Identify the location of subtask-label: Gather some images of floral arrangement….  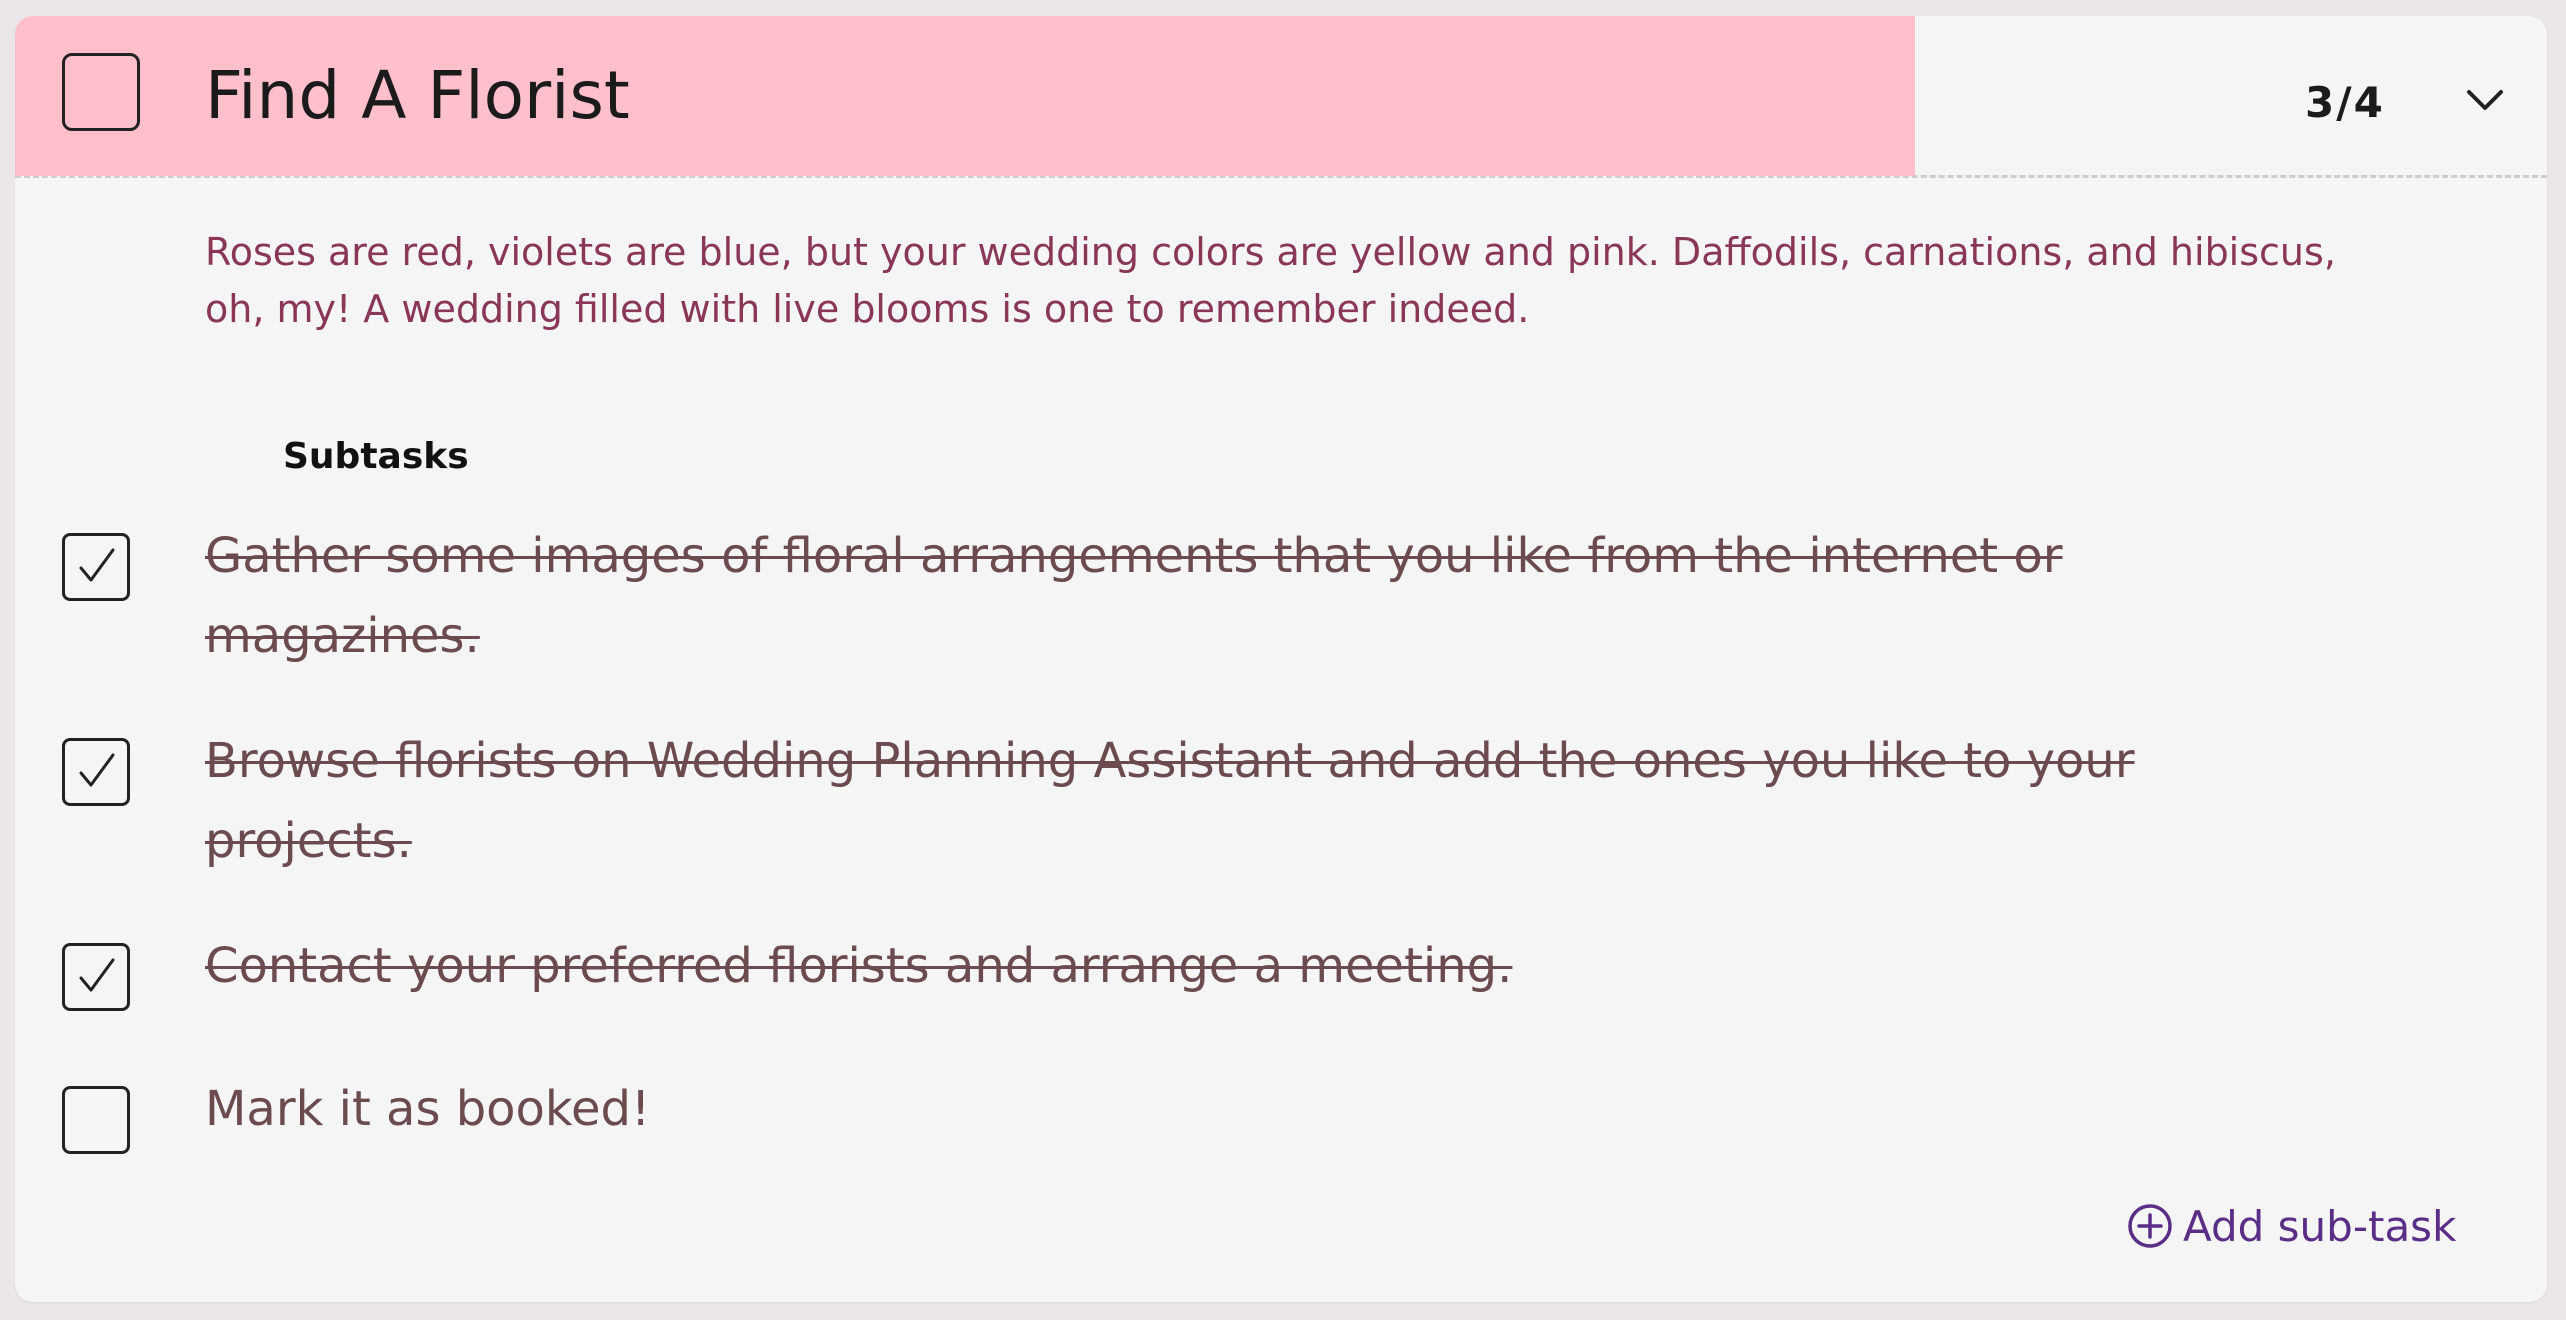
(1134, 596).